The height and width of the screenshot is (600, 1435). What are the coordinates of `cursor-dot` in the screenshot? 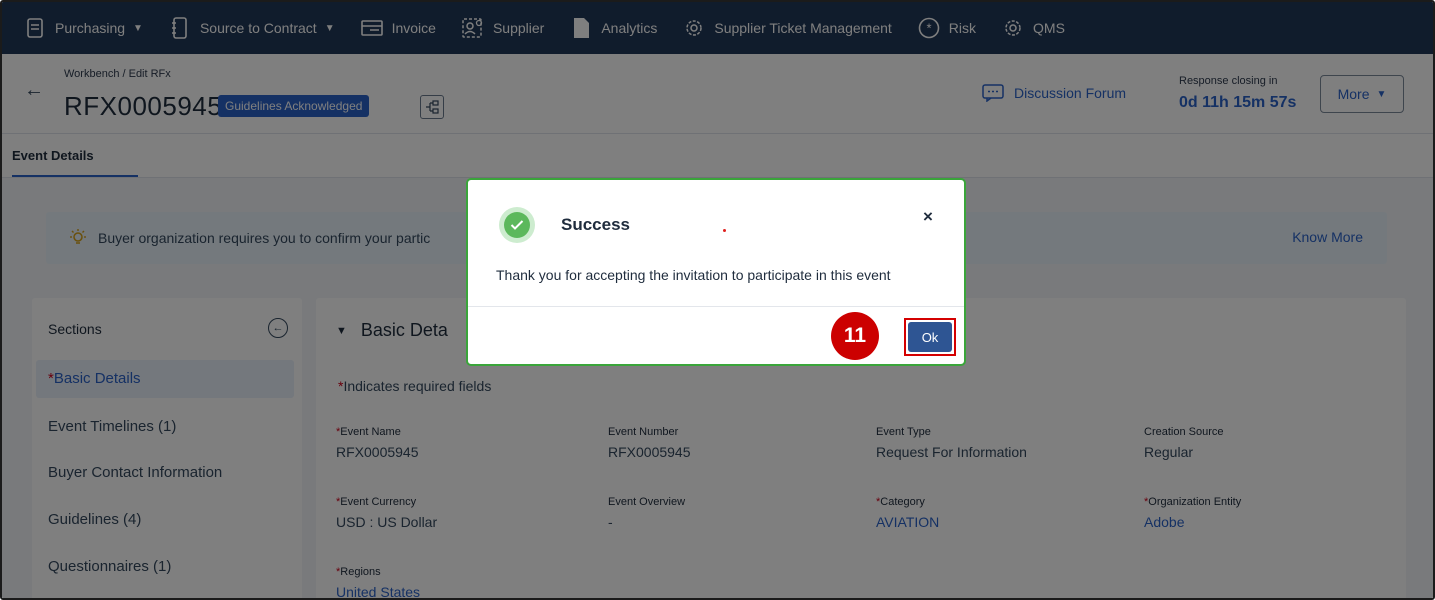 It's located at (724, 230).